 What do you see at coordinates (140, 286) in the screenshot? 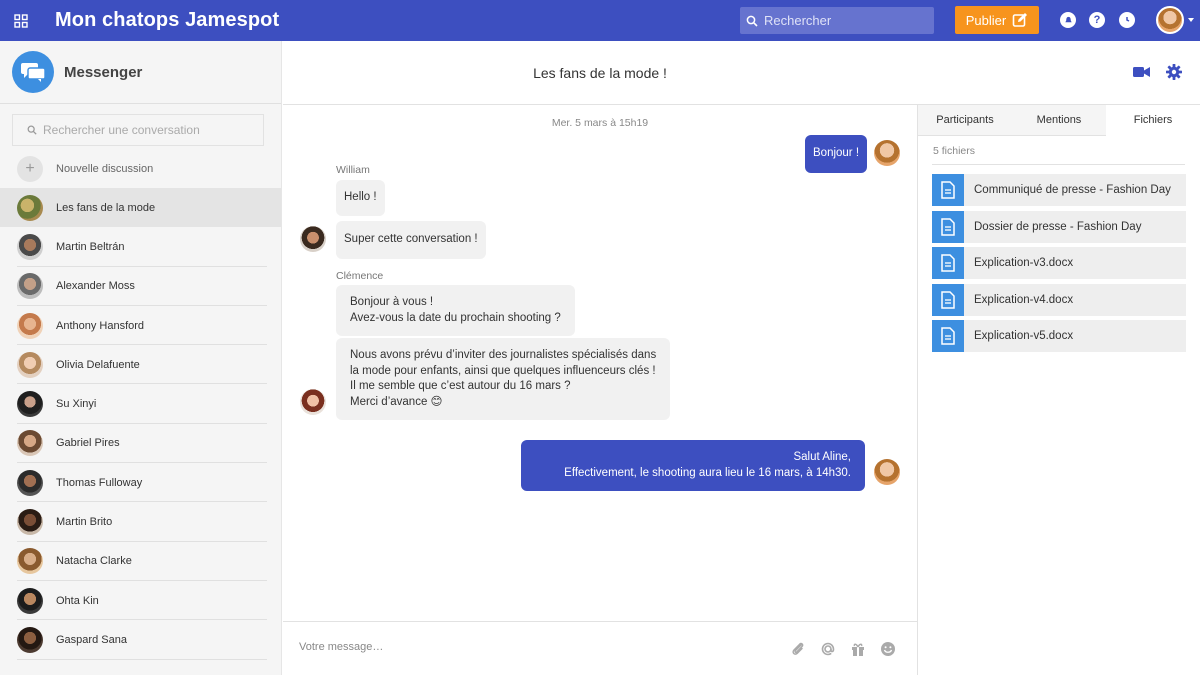
I see `conversation-item: Alexander Moss` at bounding box center [140, 286].